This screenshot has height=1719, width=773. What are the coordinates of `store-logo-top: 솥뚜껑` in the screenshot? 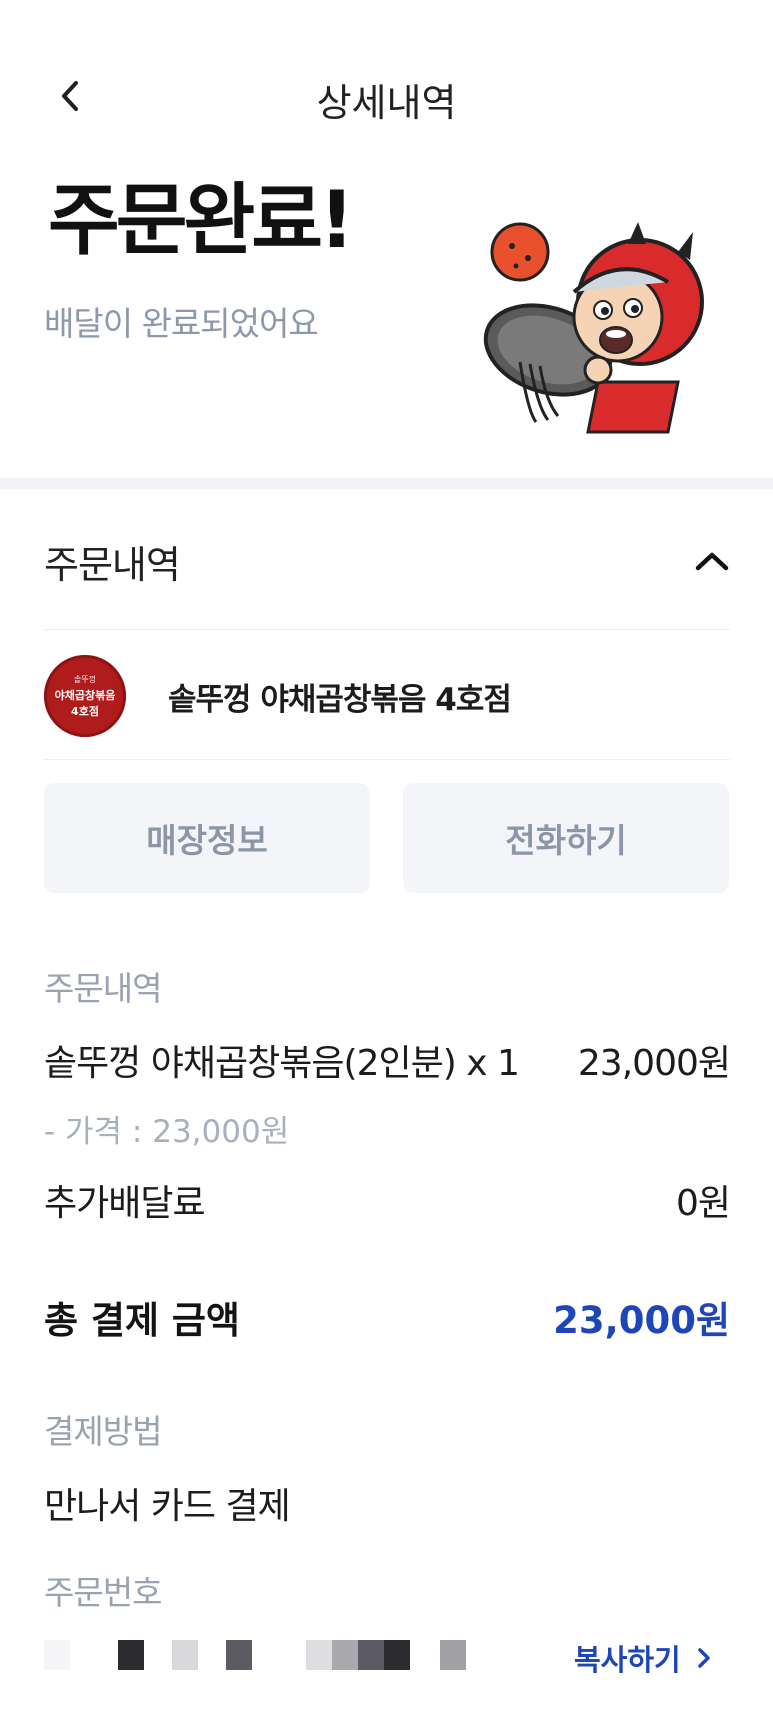 It's located at (85, 679).